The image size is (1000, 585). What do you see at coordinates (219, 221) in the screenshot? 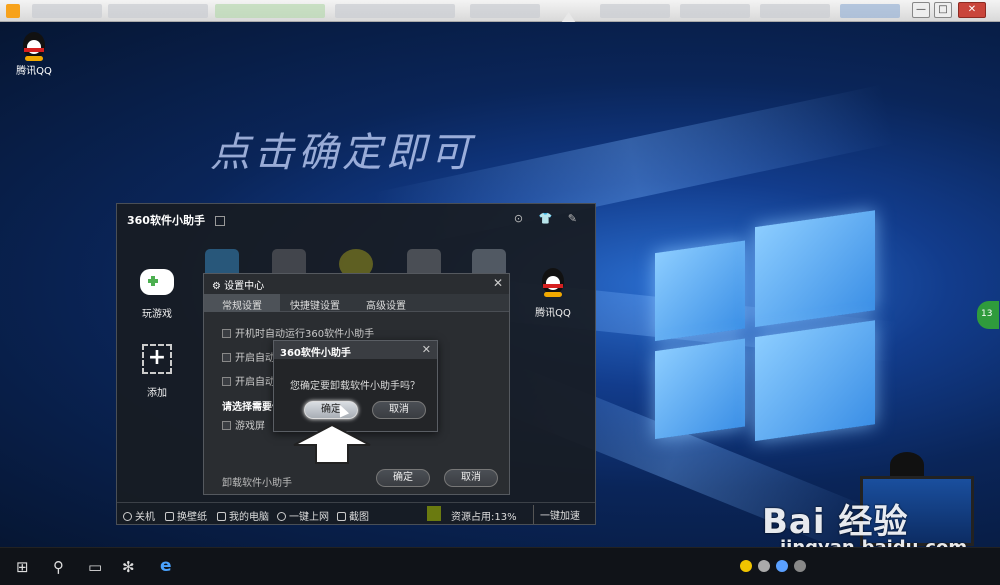
I see `add-tab-icon` at bounding box center [219, 221].